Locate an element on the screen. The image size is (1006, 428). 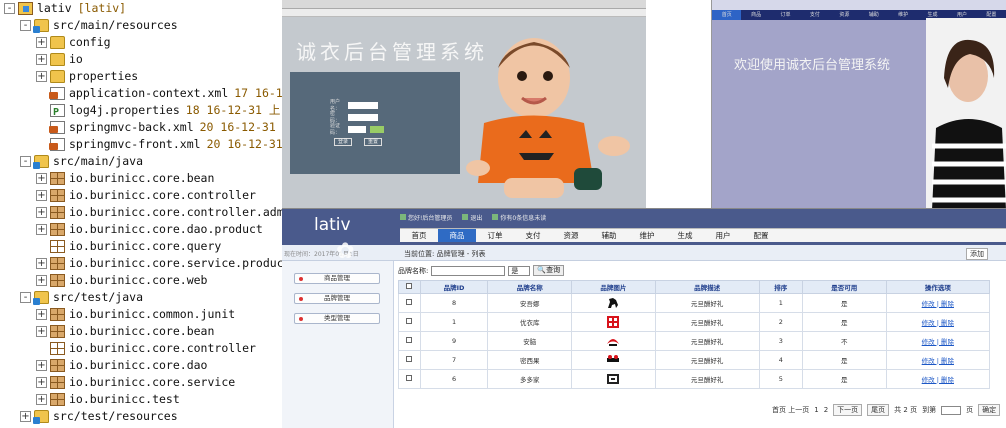
tree-item: - lativ [lativ] is located at coordinates (65, 8).